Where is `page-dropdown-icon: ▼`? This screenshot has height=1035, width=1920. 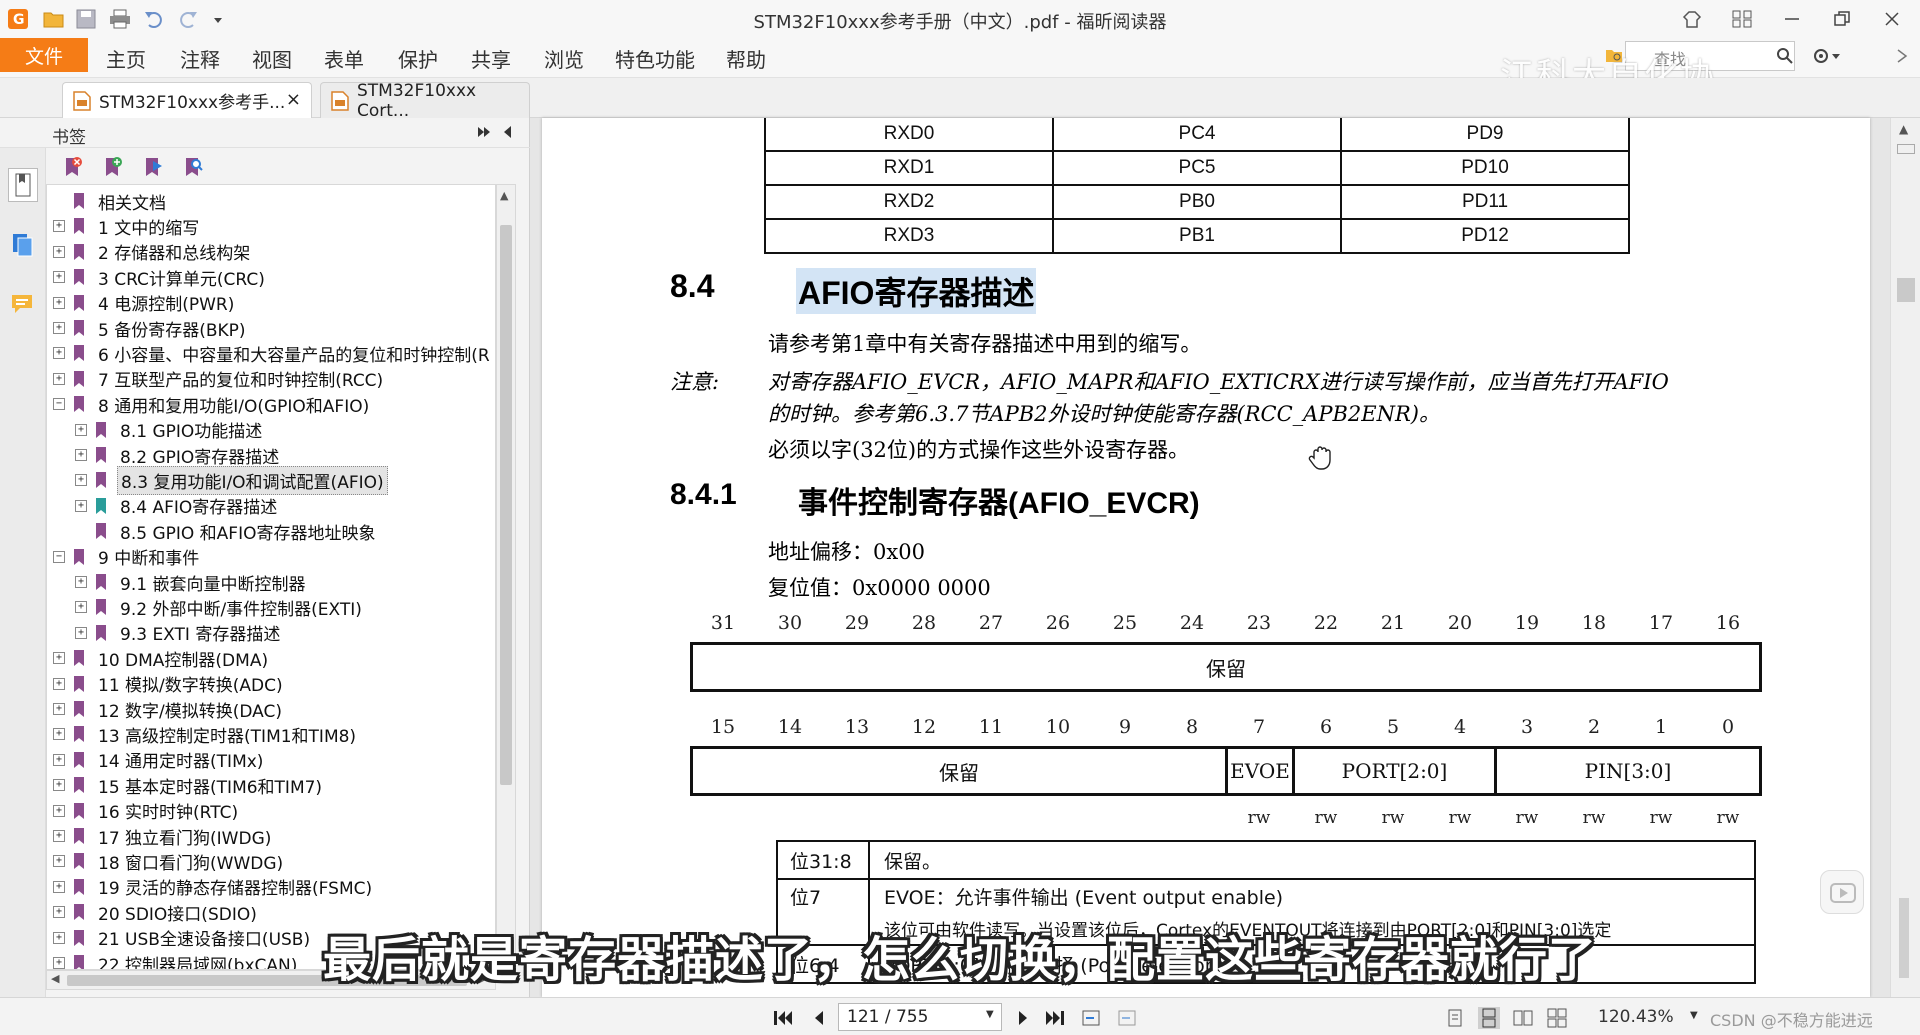
page-dropdown-icon: ▼ is located at coordinates (990, 1014).